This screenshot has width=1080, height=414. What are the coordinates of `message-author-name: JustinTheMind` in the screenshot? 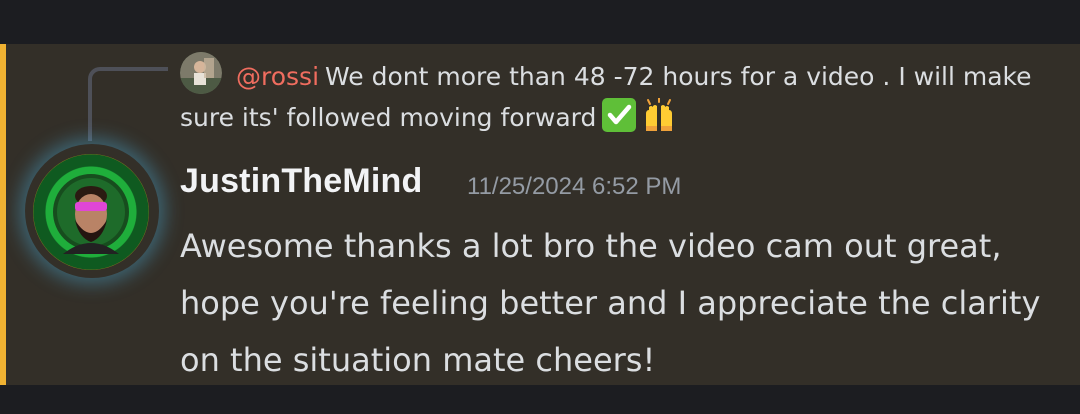 It's located at (301, 181).